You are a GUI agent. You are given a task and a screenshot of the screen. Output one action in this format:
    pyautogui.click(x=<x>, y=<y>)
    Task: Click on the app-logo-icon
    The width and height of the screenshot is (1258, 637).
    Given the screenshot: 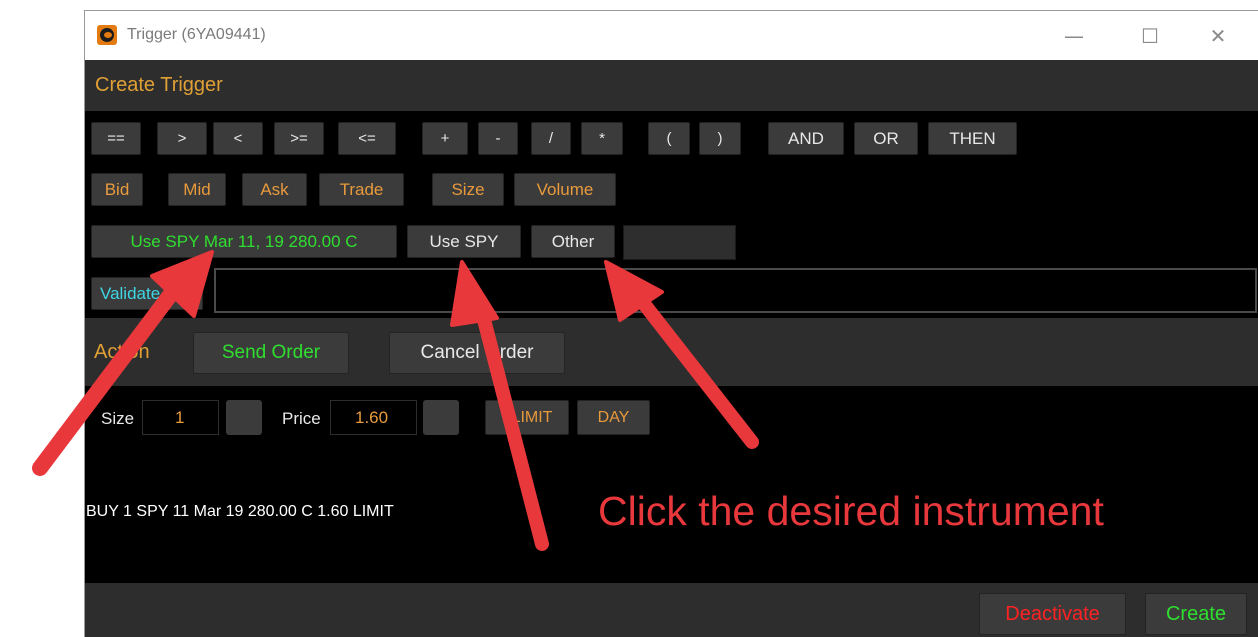 What is the action you would take?
    pyautogui.click(x=107, y=35)
    